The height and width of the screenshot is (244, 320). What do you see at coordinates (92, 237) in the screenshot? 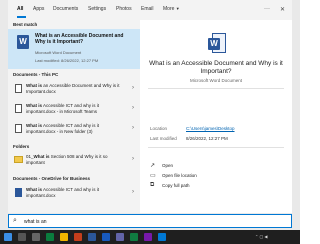
I see `word-taskbar-icon` at bounding box center [92, 237].